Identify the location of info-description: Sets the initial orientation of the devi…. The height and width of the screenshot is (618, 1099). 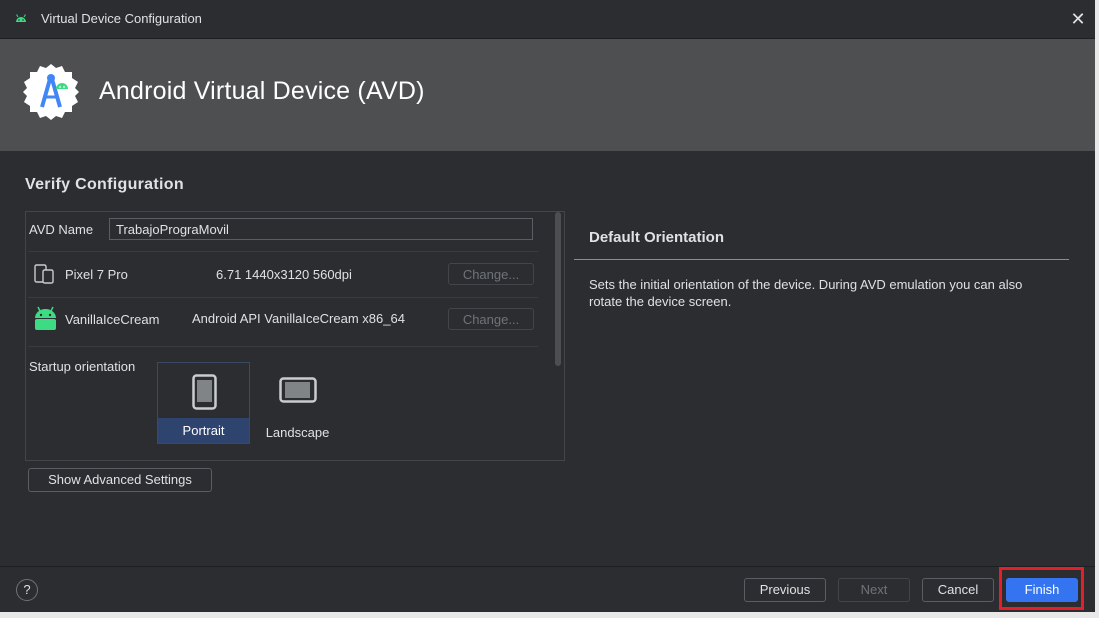
(806, 293).